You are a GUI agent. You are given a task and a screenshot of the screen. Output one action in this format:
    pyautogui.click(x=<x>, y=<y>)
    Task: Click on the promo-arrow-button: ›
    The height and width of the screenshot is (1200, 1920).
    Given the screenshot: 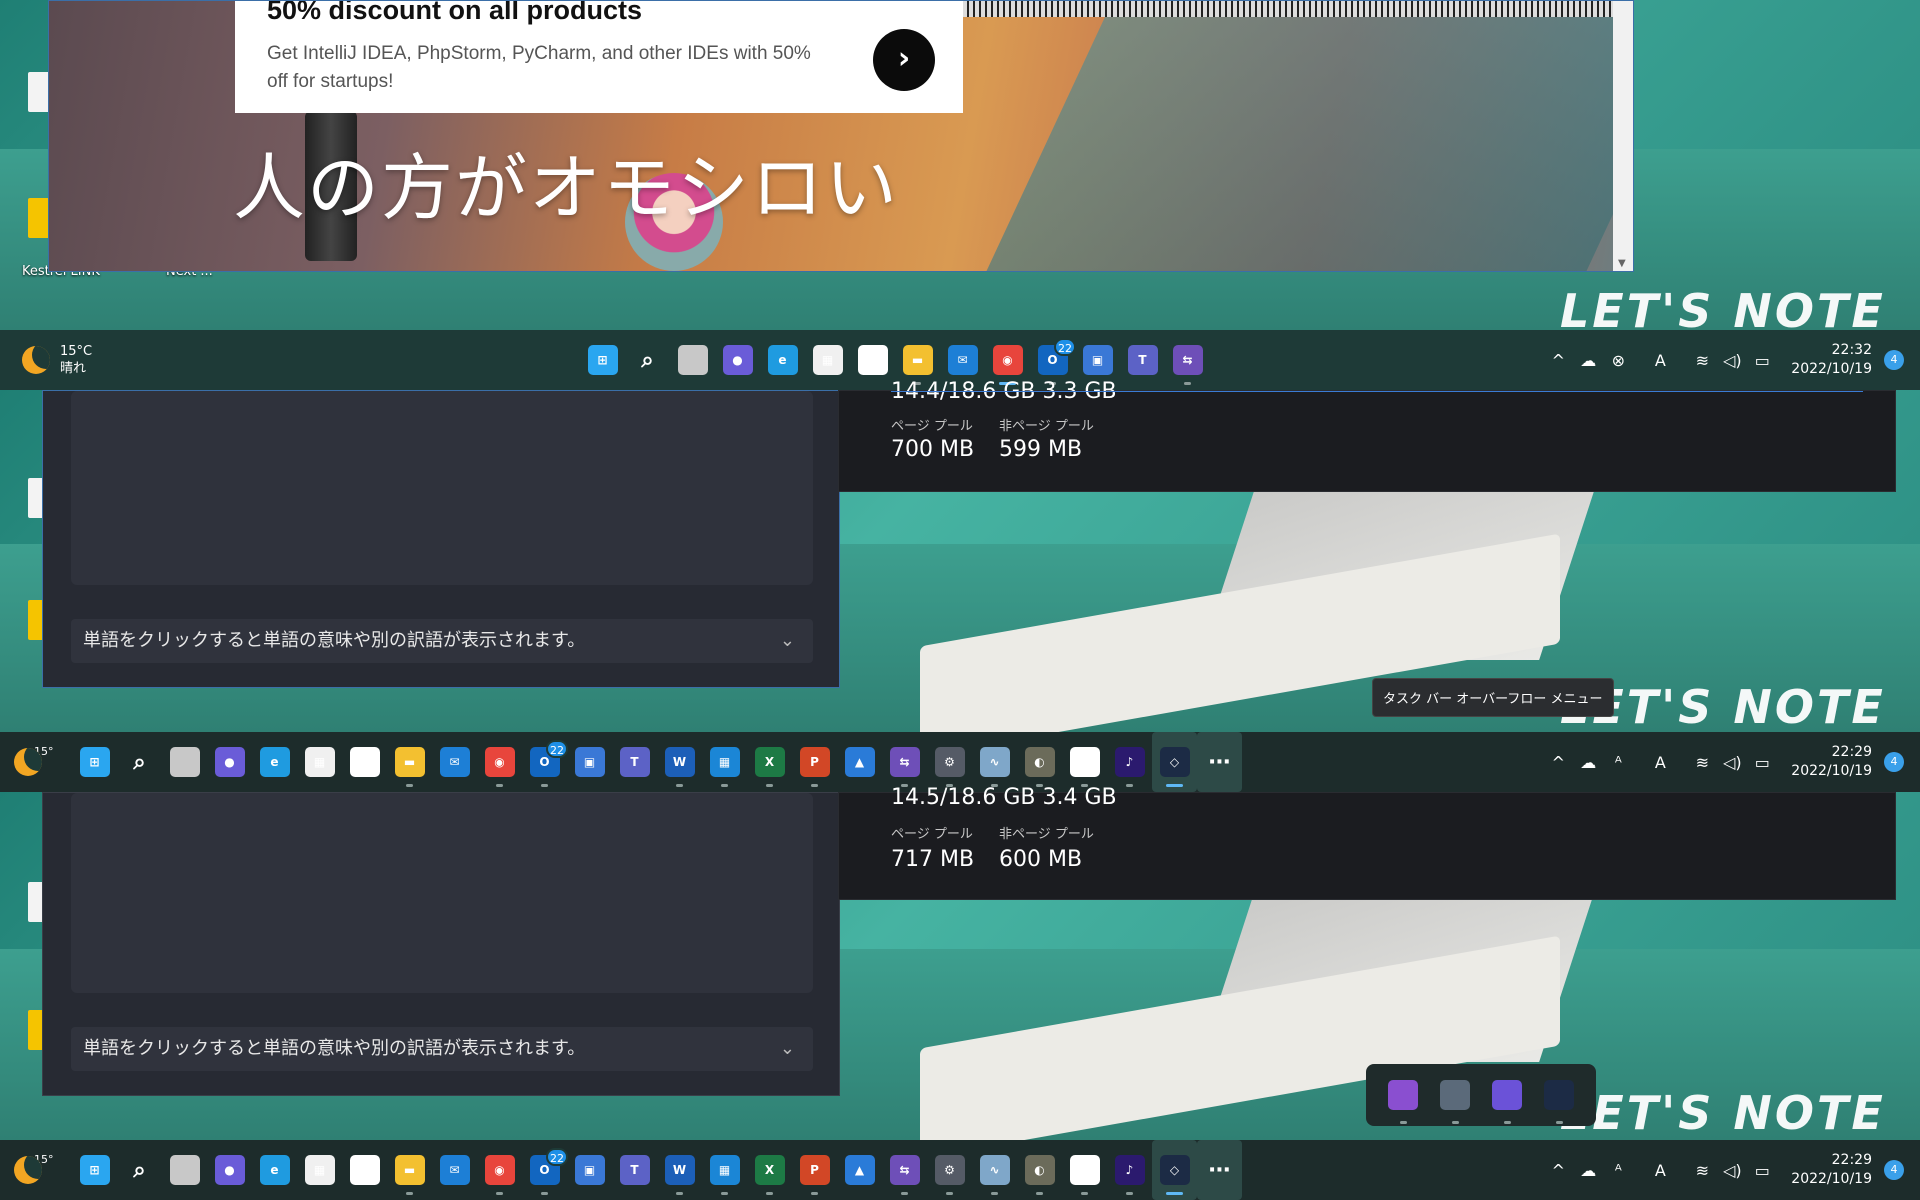 What is the action you would take?
    pyautogui.click(x=904, y=60)
    